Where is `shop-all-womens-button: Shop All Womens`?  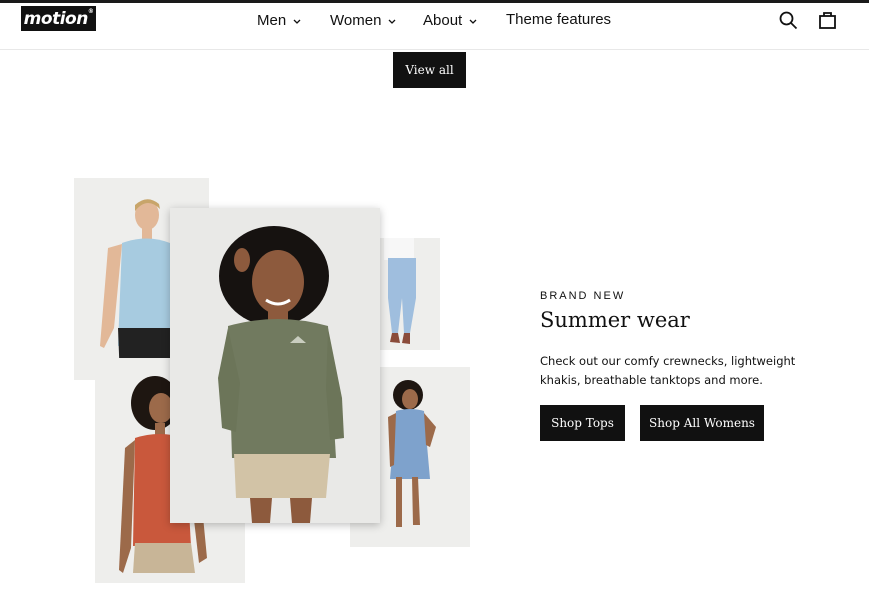
shop-all-womens-button: Shop All Womens is located at coordinates (702, 423).